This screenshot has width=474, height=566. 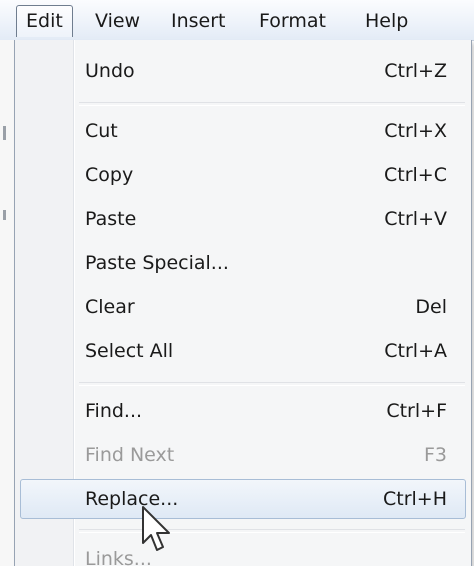 What do you see at coordinates (101, 131) in the screenshot?
I see `menu-item-label: Cut` at bounding box center [101, 131].